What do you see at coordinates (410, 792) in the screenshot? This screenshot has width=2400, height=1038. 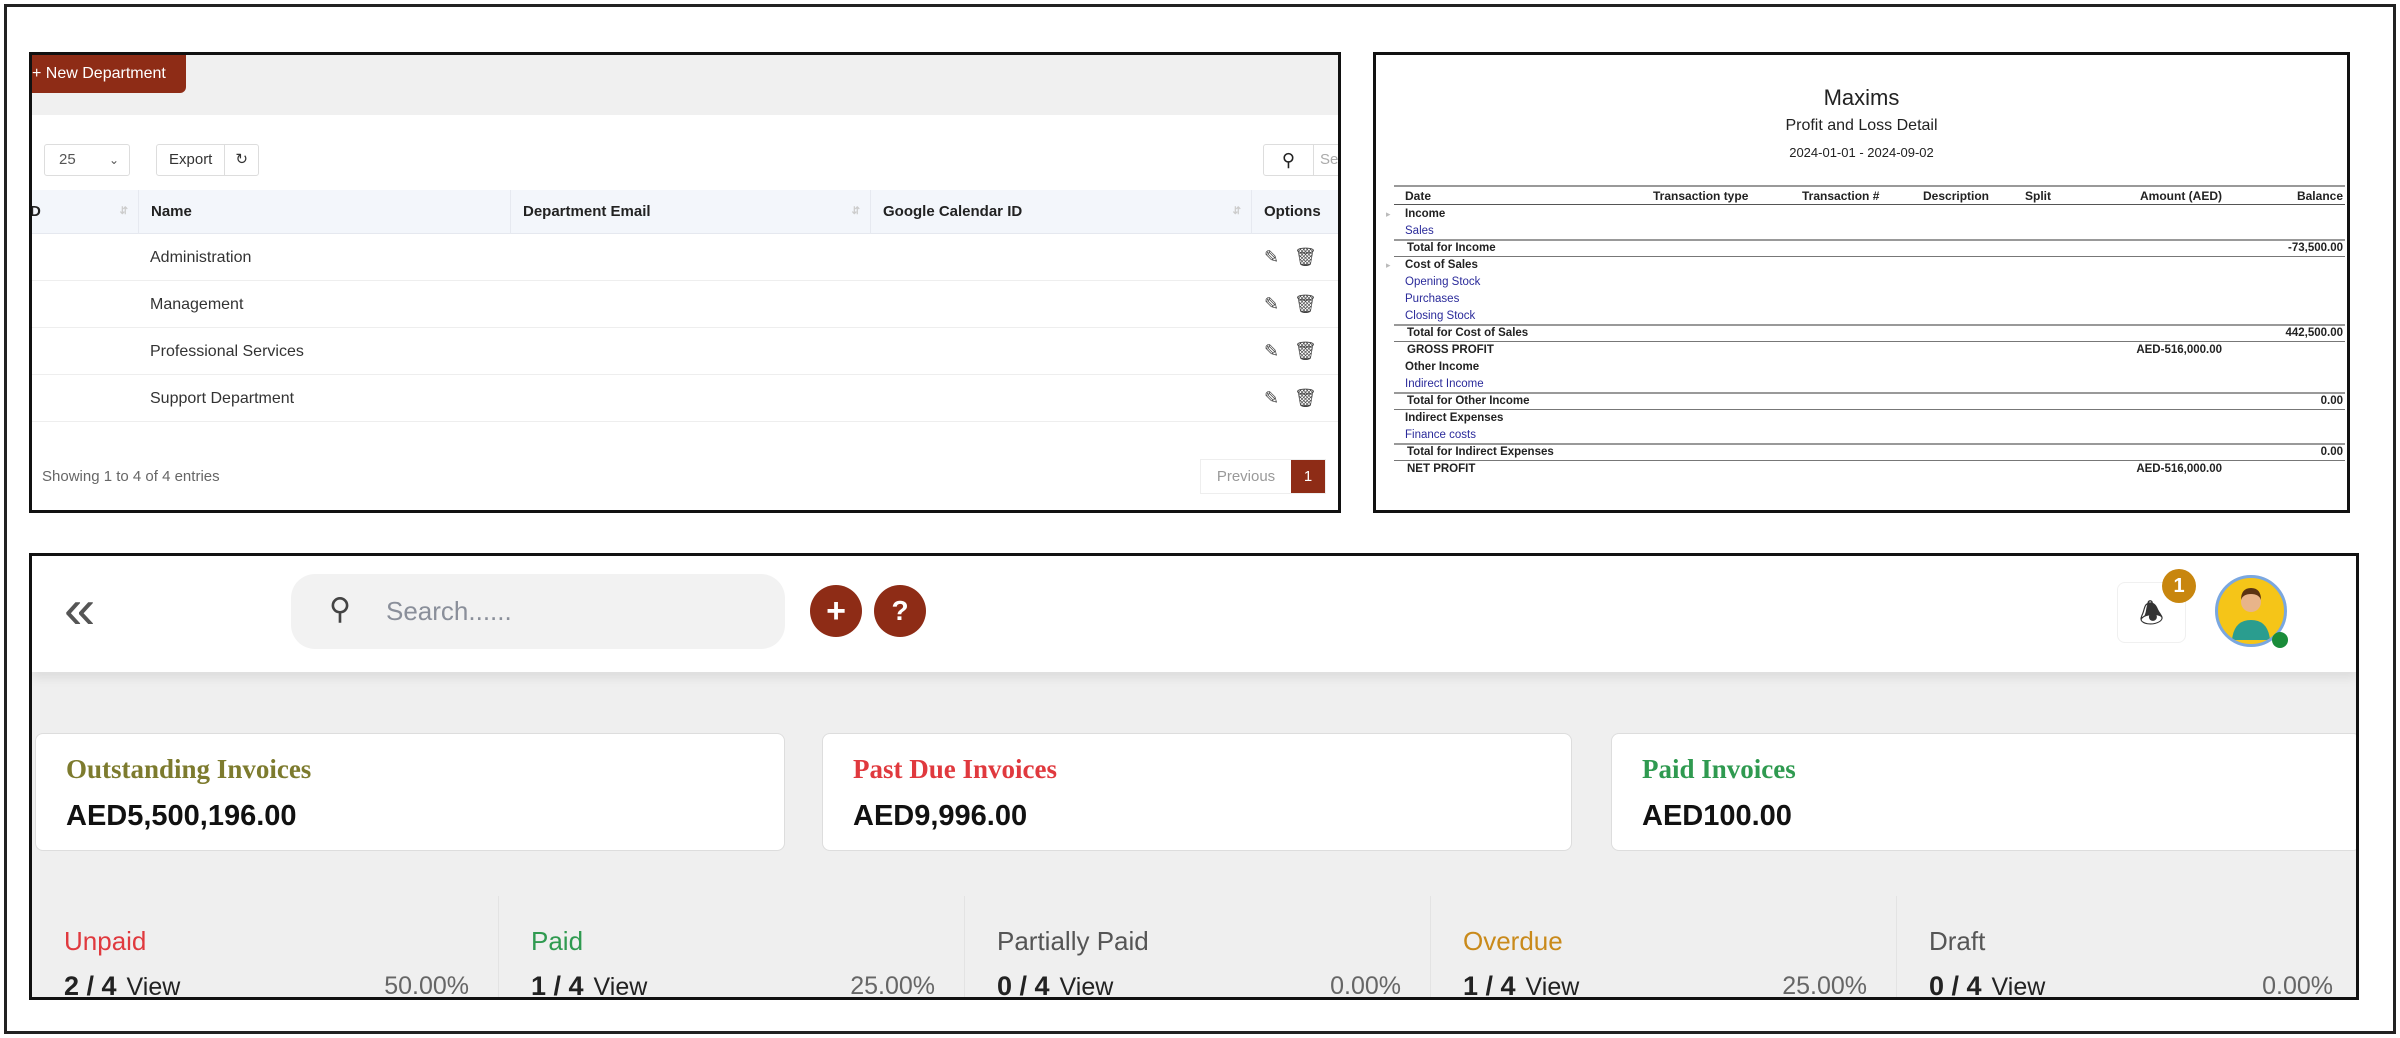 I see `invoice-summary-card: Outstanding Invoices AED5,500,196.00` at bounding box center [410, 792].